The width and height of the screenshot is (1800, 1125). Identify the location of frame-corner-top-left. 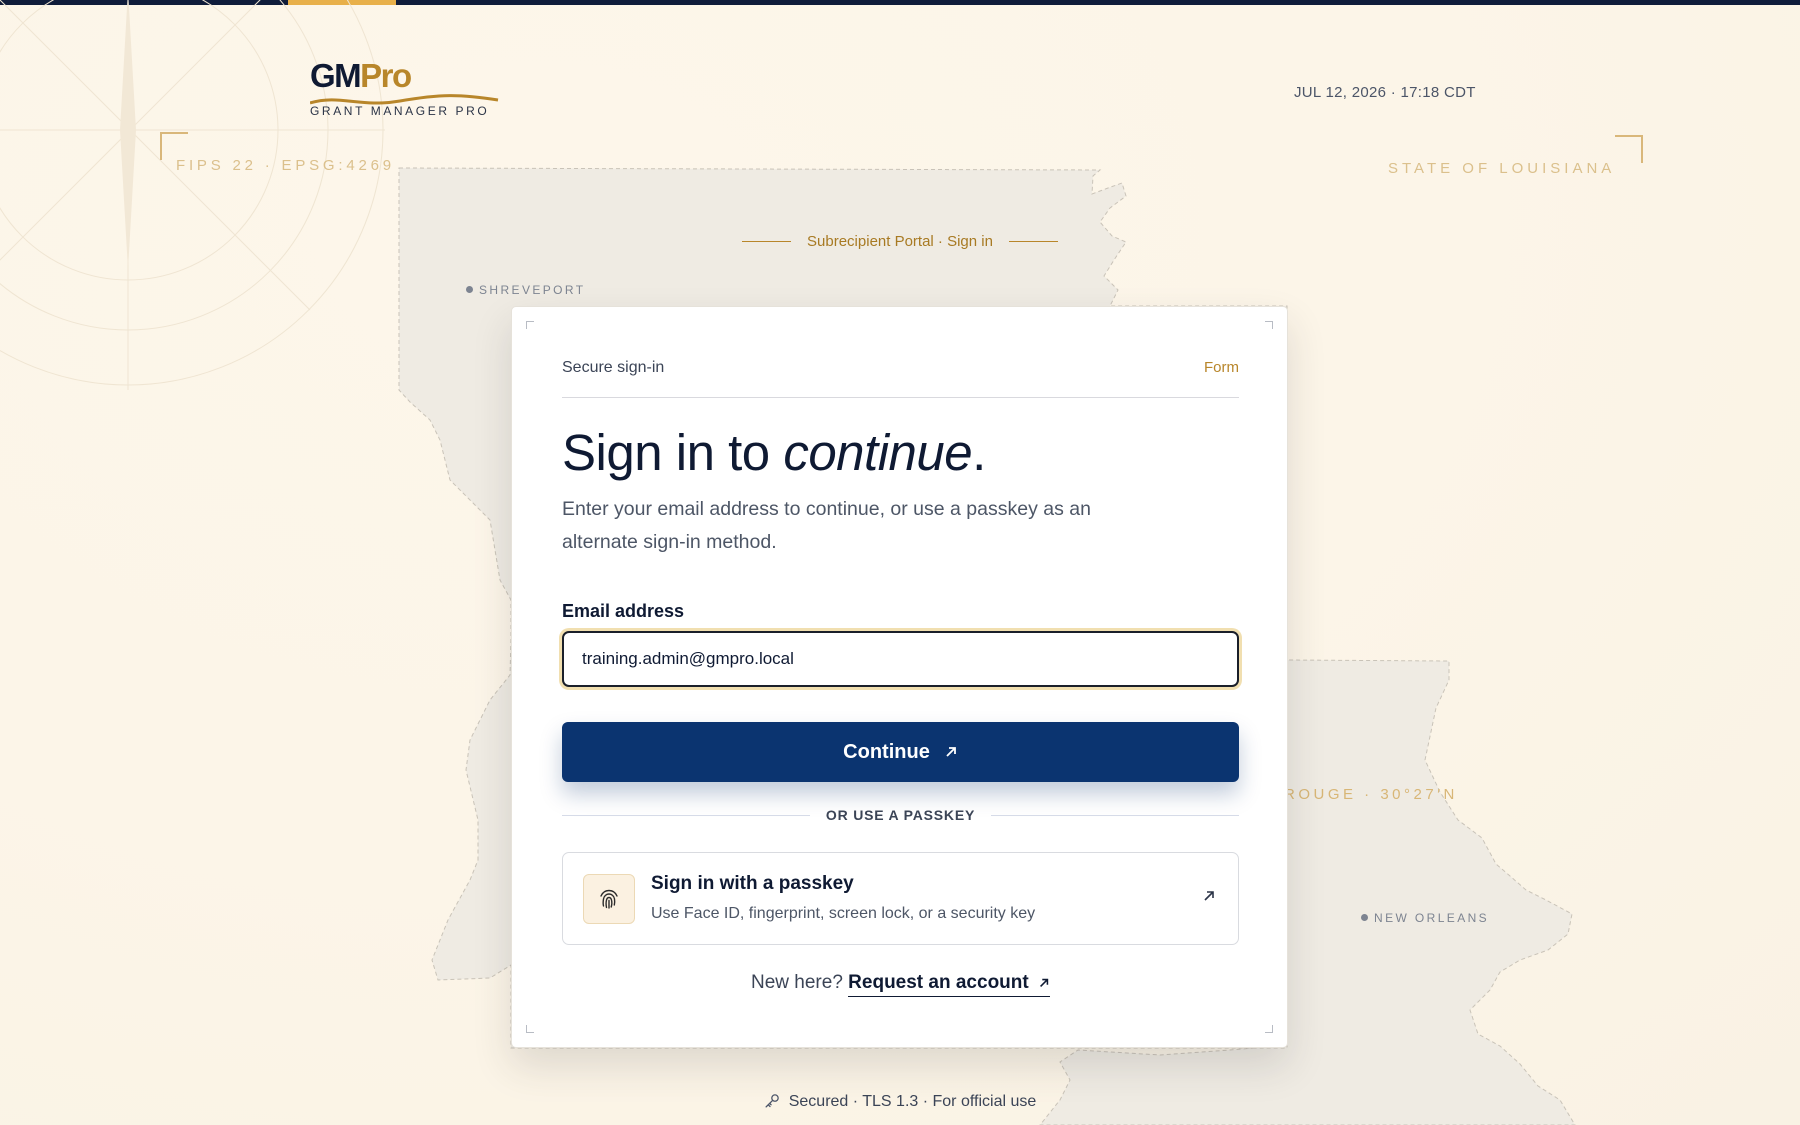
(174, 146).